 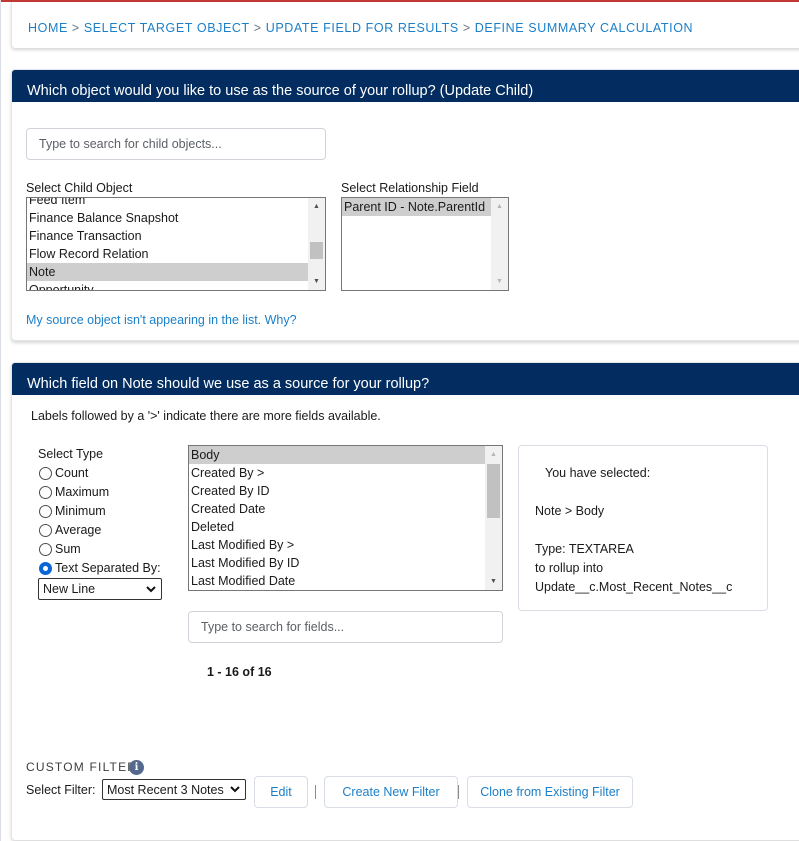 What do you see at coordinates (569, 568) in the screenshot?
I see `summary-rollup-into-label: to rollup into` at bounding box center [569, 568].